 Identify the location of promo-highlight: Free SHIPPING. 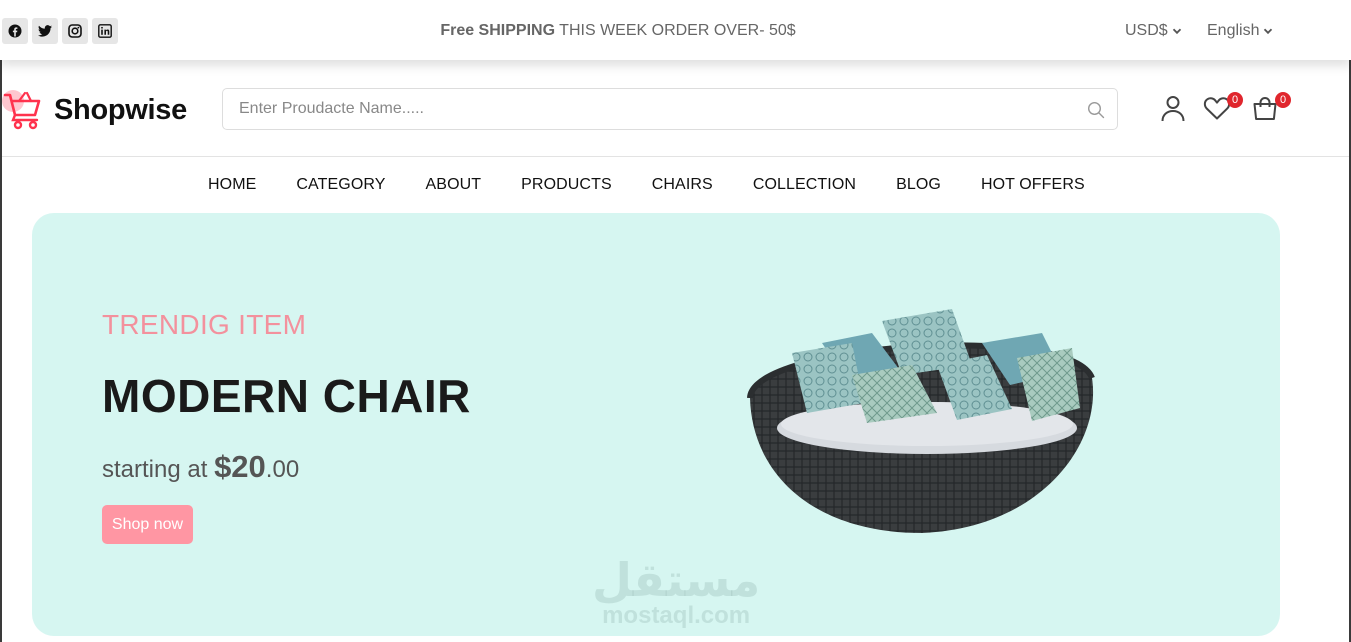
(498, 30).